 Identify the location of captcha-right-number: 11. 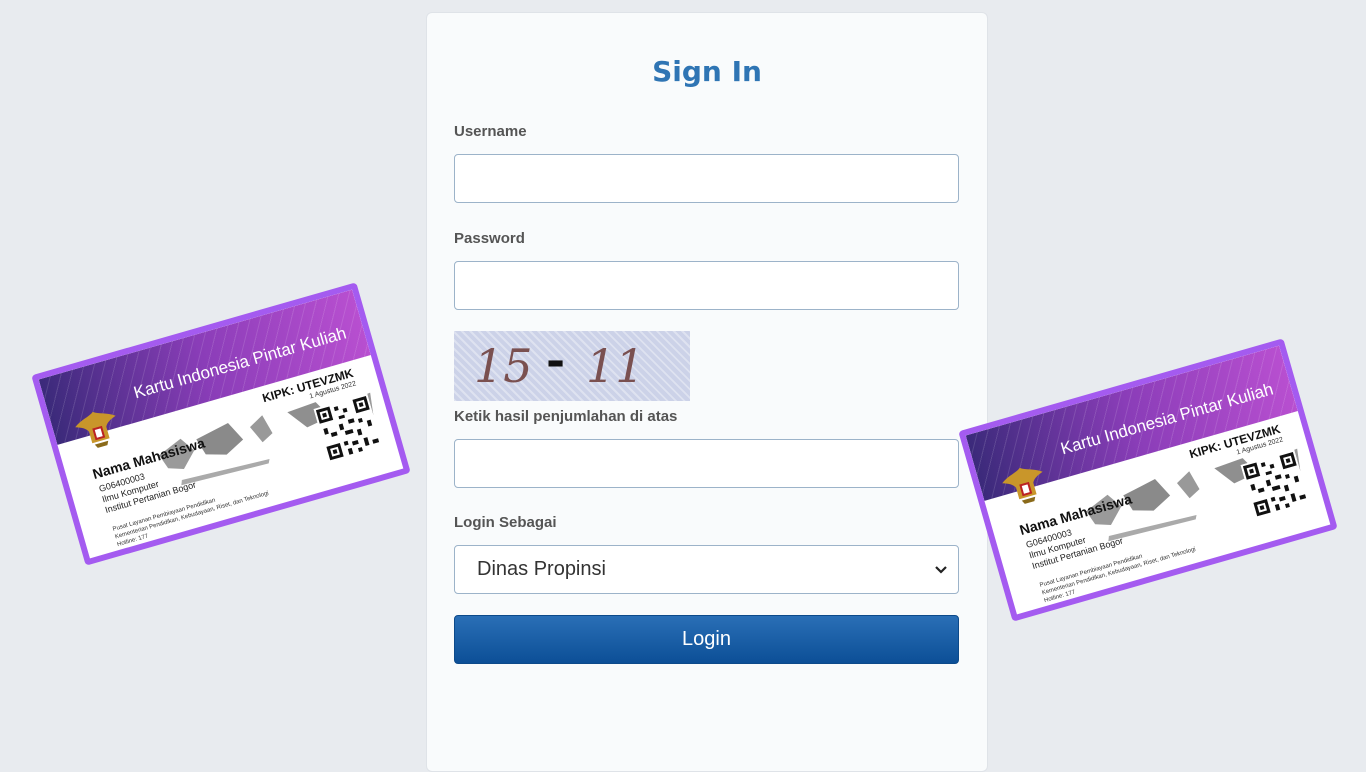
(615, 366).